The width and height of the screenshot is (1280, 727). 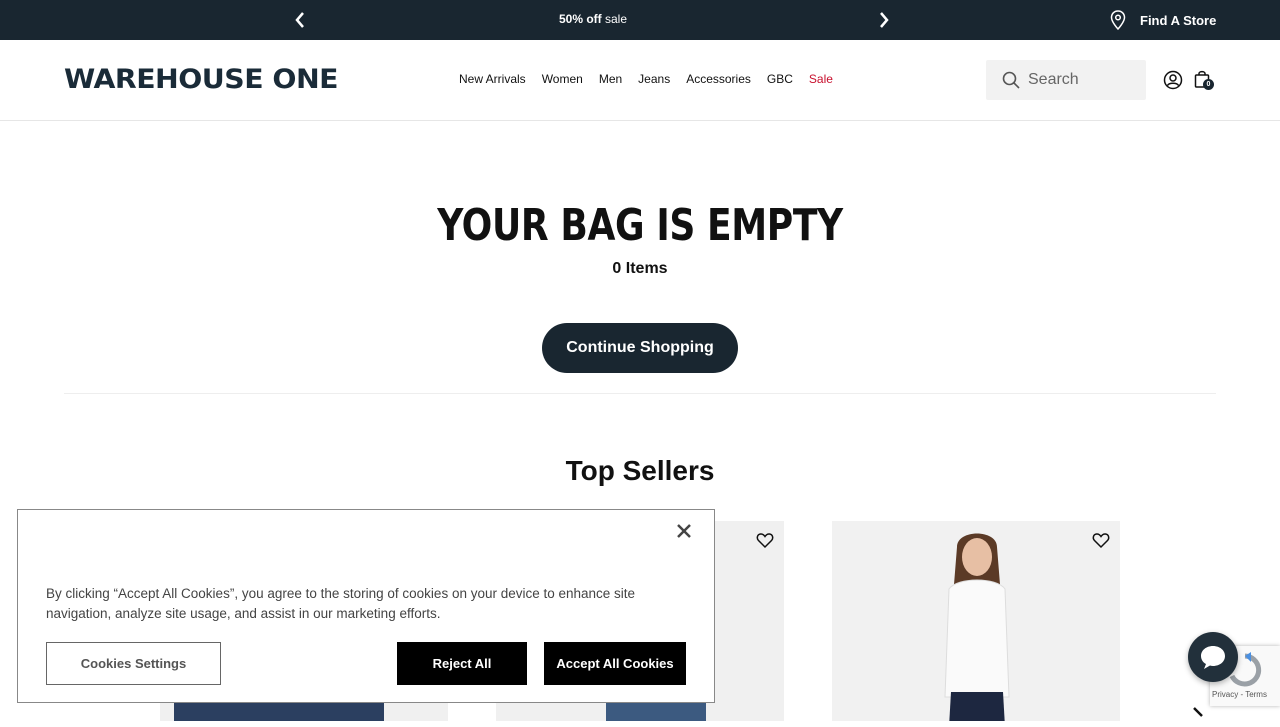 I want to click on close-icon, so click(x=684, y=531).